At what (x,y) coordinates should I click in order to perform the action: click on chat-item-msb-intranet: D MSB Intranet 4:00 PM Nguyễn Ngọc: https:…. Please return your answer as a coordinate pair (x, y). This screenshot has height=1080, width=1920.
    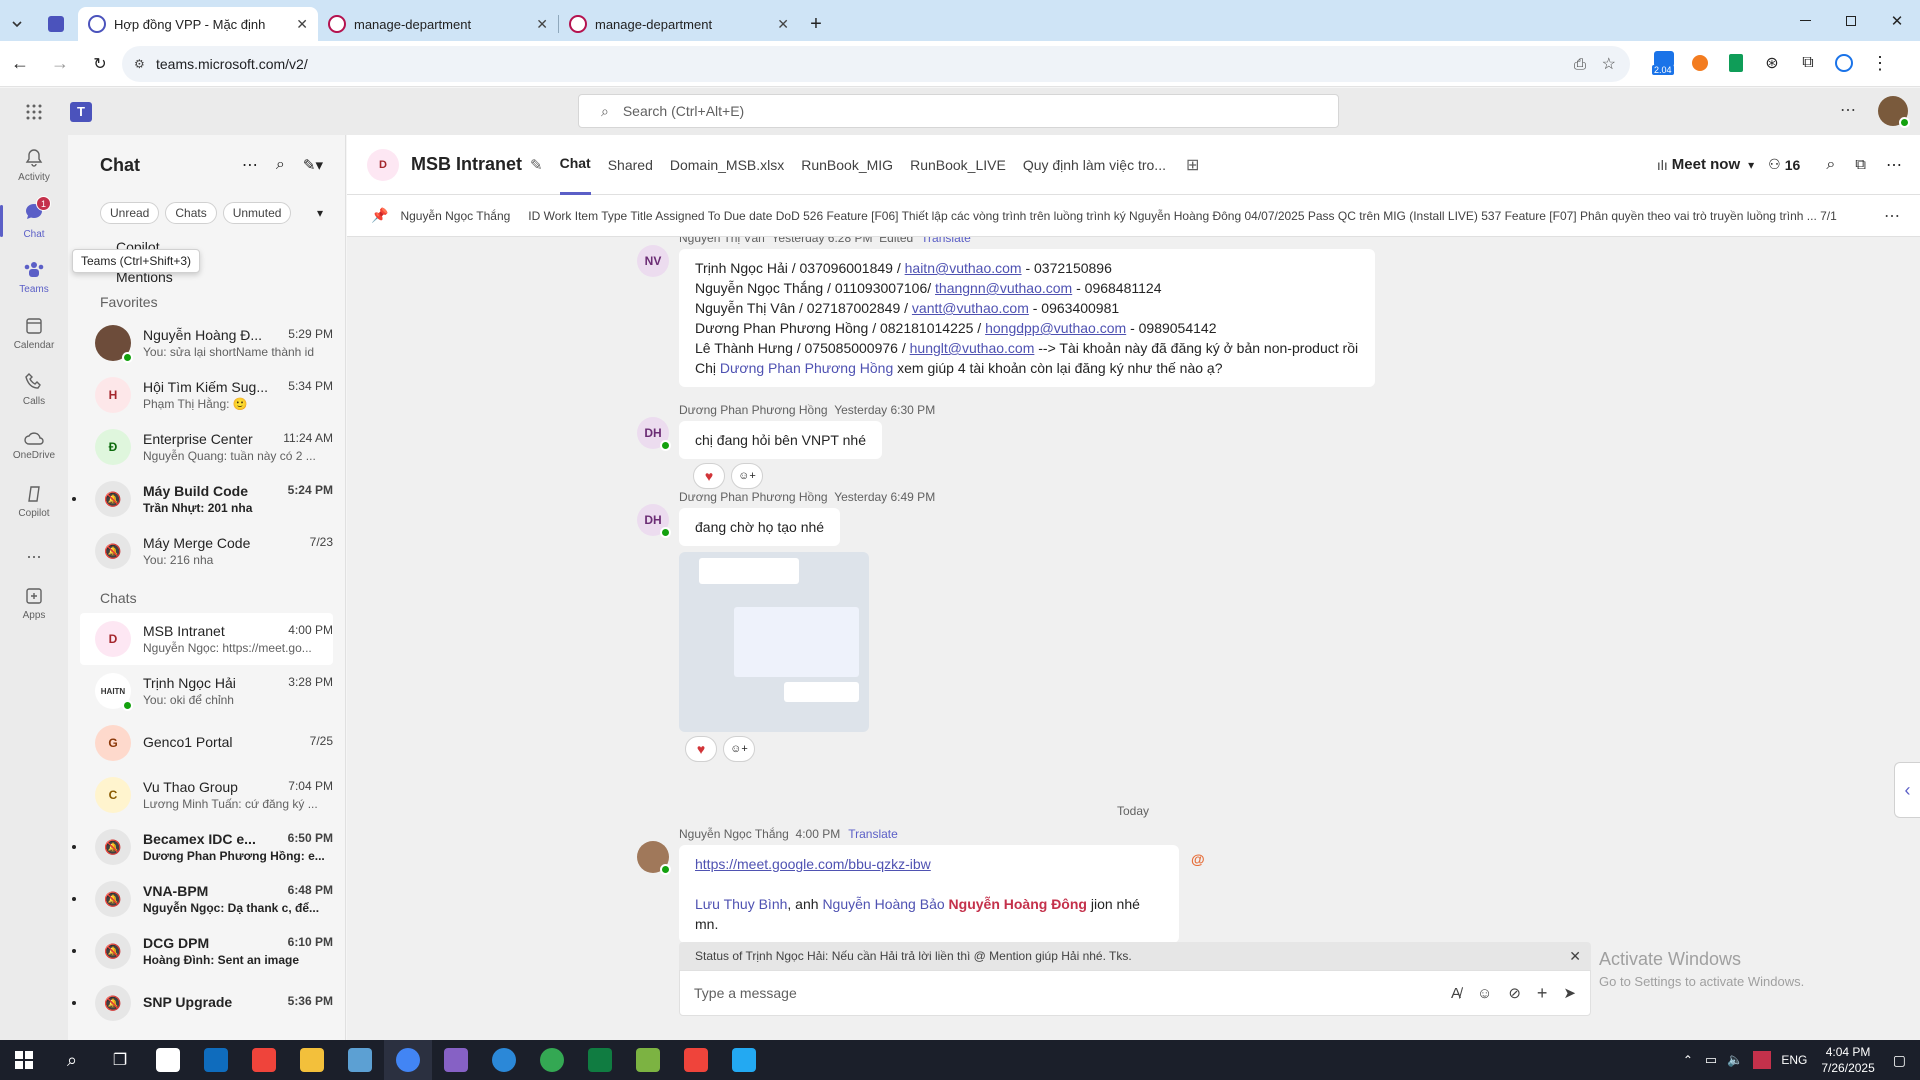
    Looking at the image, I should click on (206, 639).